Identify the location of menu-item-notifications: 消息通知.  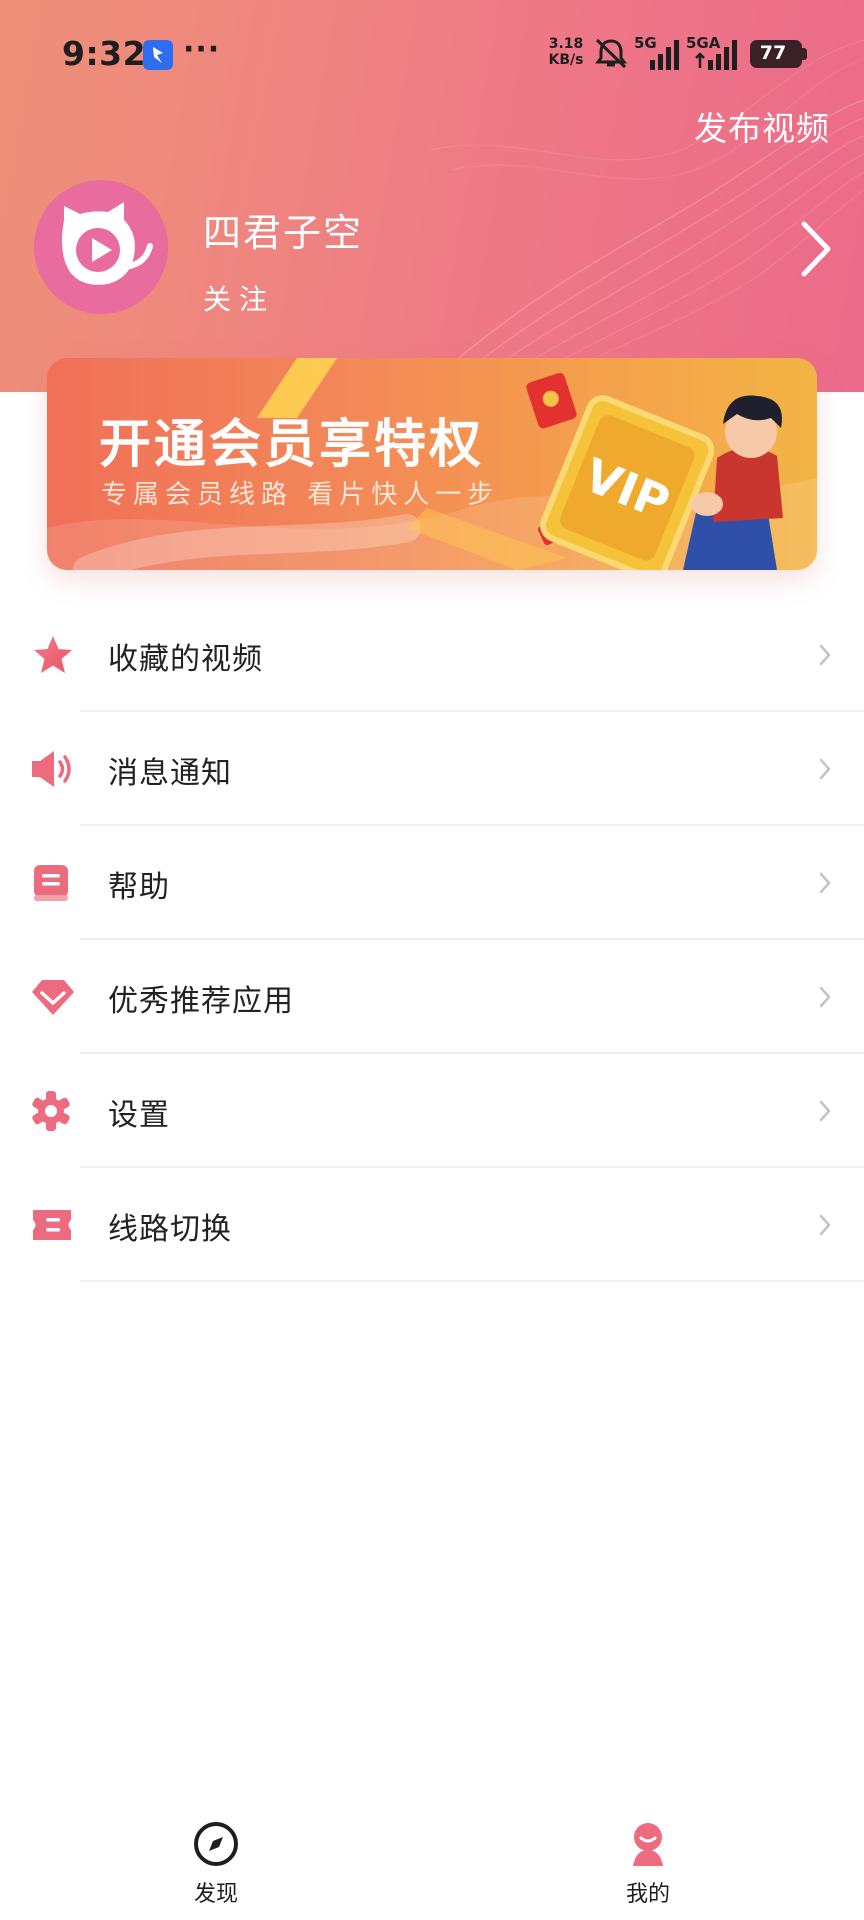
(432, 769).